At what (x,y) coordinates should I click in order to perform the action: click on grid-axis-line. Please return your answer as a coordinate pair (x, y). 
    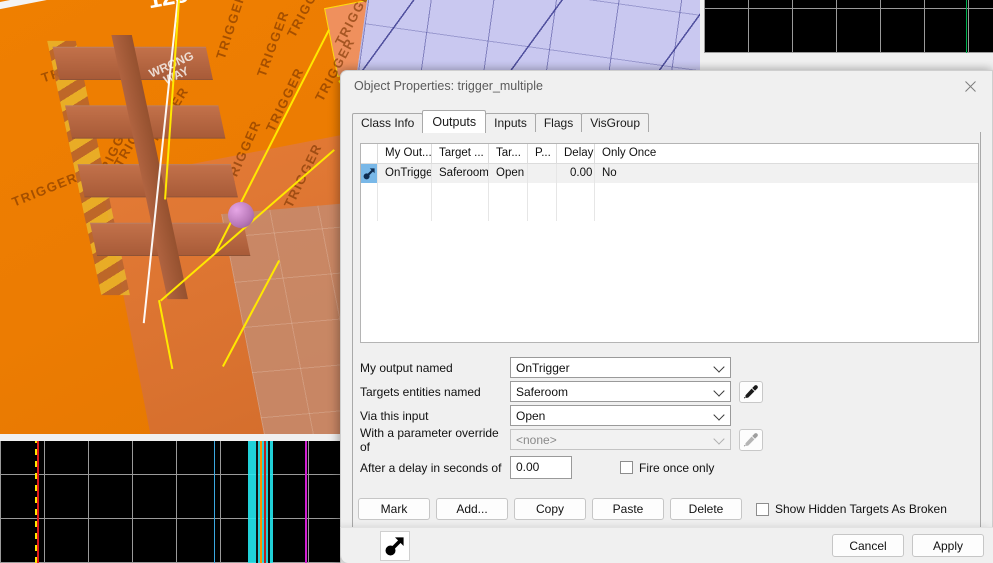
    Looking at the image, I should click on (966, 26).